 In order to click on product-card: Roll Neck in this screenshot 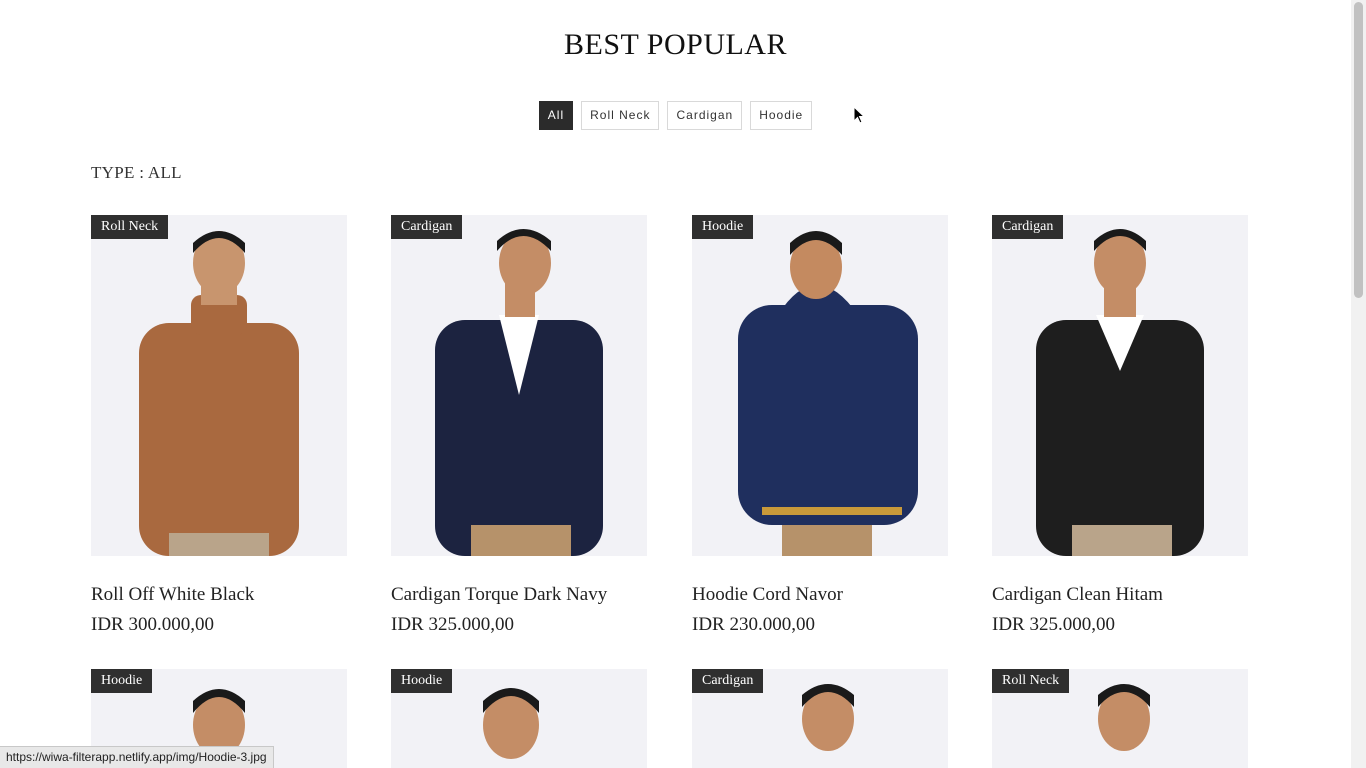, I will do `click(1120, 718)`.